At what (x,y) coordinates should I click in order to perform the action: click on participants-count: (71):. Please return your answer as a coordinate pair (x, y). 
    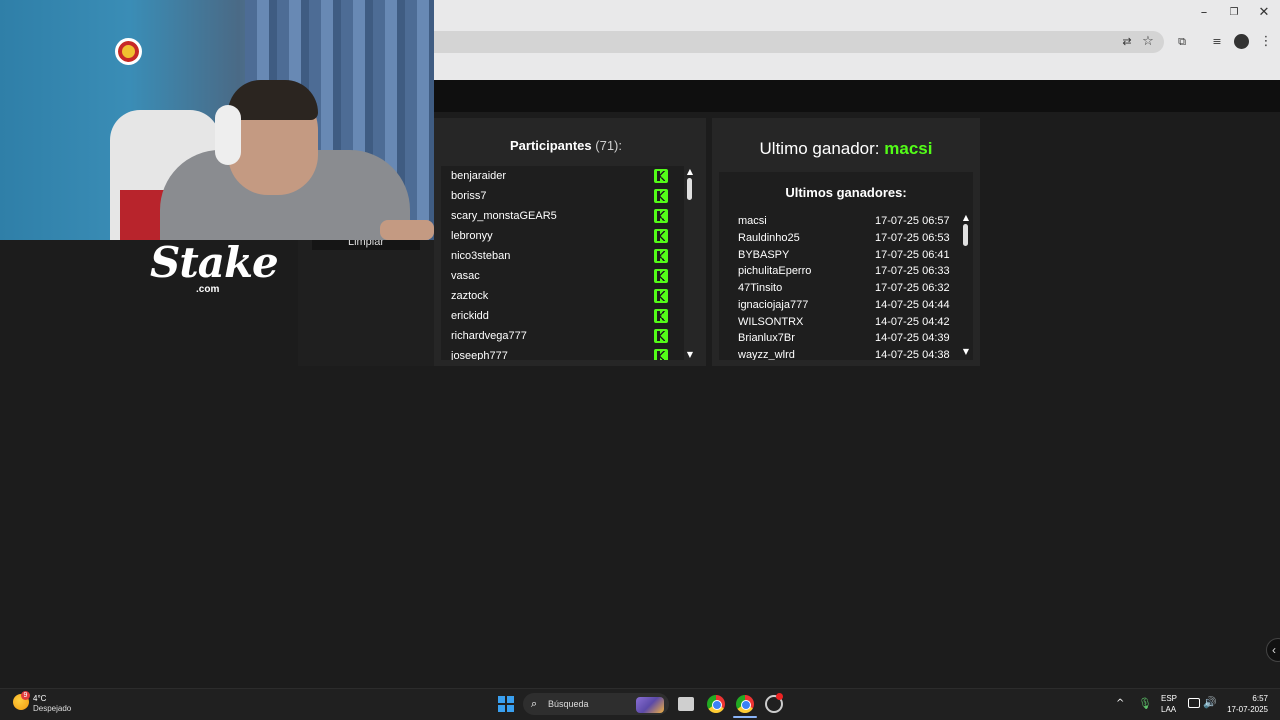
    Looking at the image, I should click on (608, 145).